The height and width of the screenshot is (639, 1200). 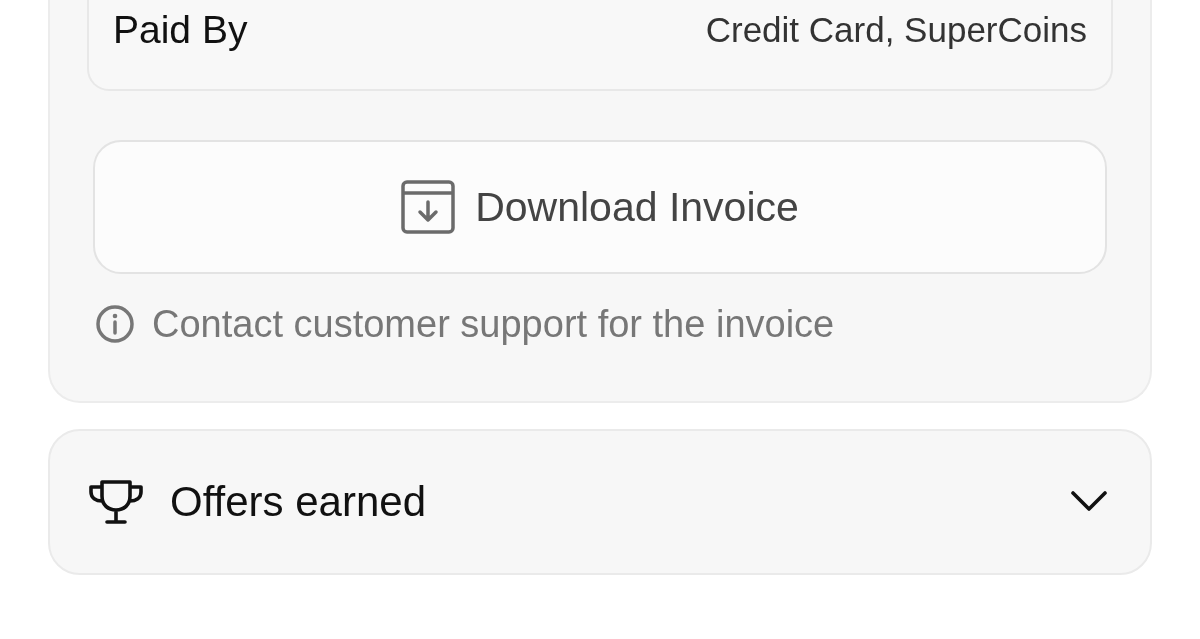 I want to click on info-icon, so click(x=115, y=324).